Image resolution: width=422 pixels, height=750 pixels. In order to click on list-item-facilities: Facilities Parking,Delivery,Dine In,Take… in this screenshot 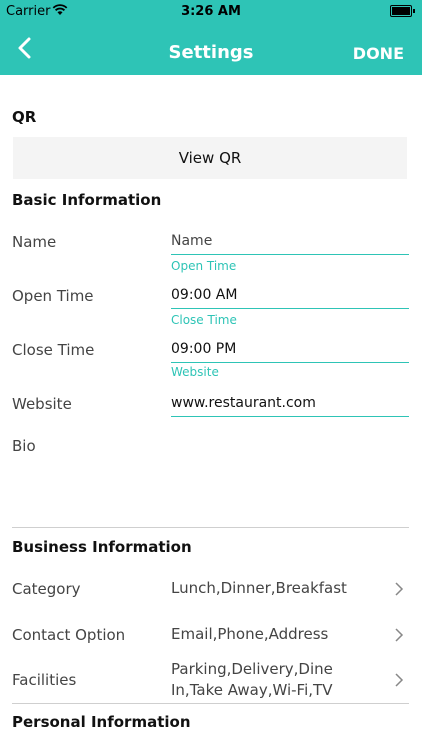, I will do `click(211, 680)`.